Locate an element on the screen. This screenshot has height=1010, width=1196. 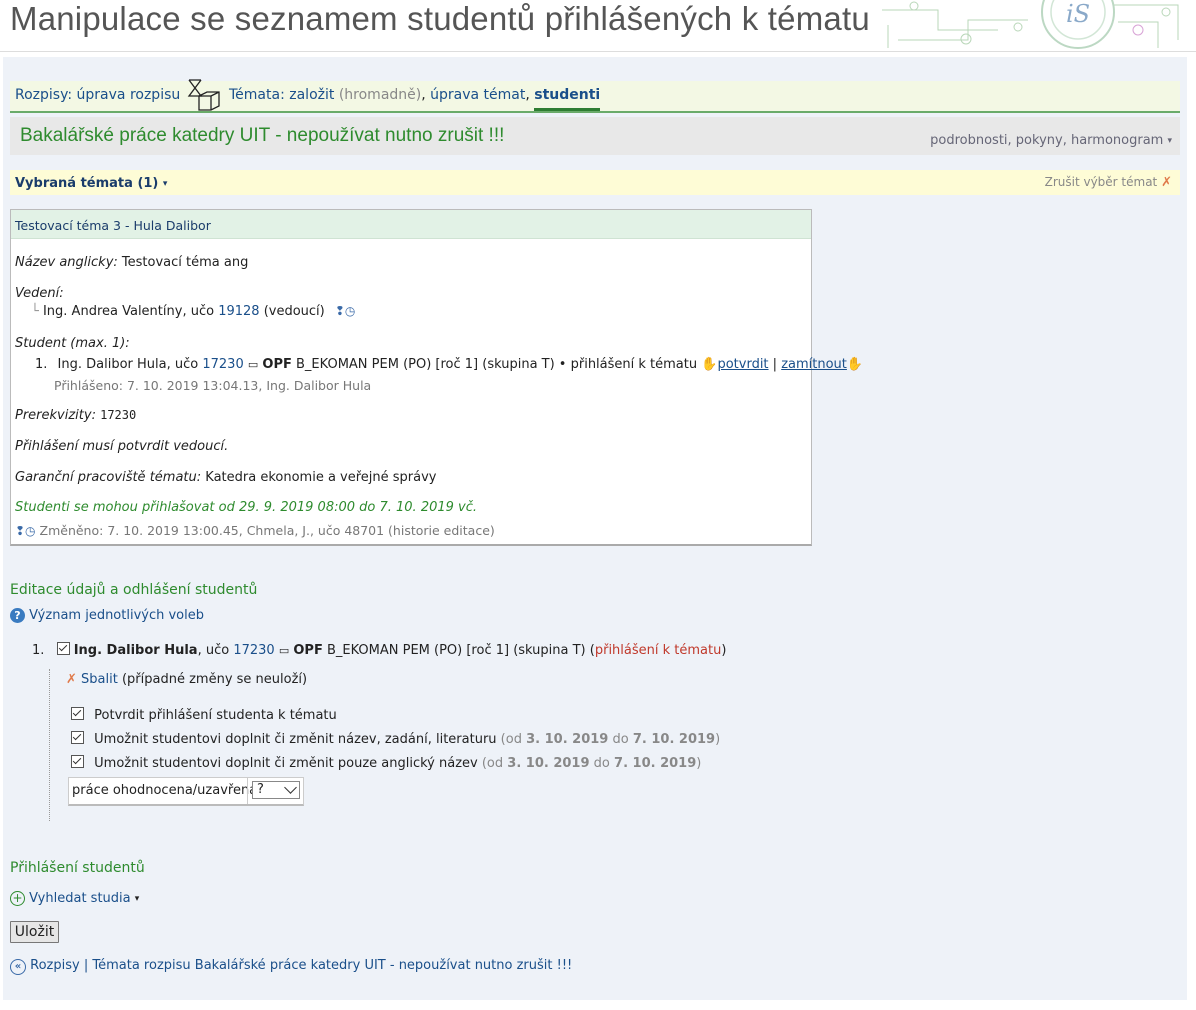
schedule-links-label: podrobnosti, pokyny, harmonogram is located at coordinates (1047, 140).